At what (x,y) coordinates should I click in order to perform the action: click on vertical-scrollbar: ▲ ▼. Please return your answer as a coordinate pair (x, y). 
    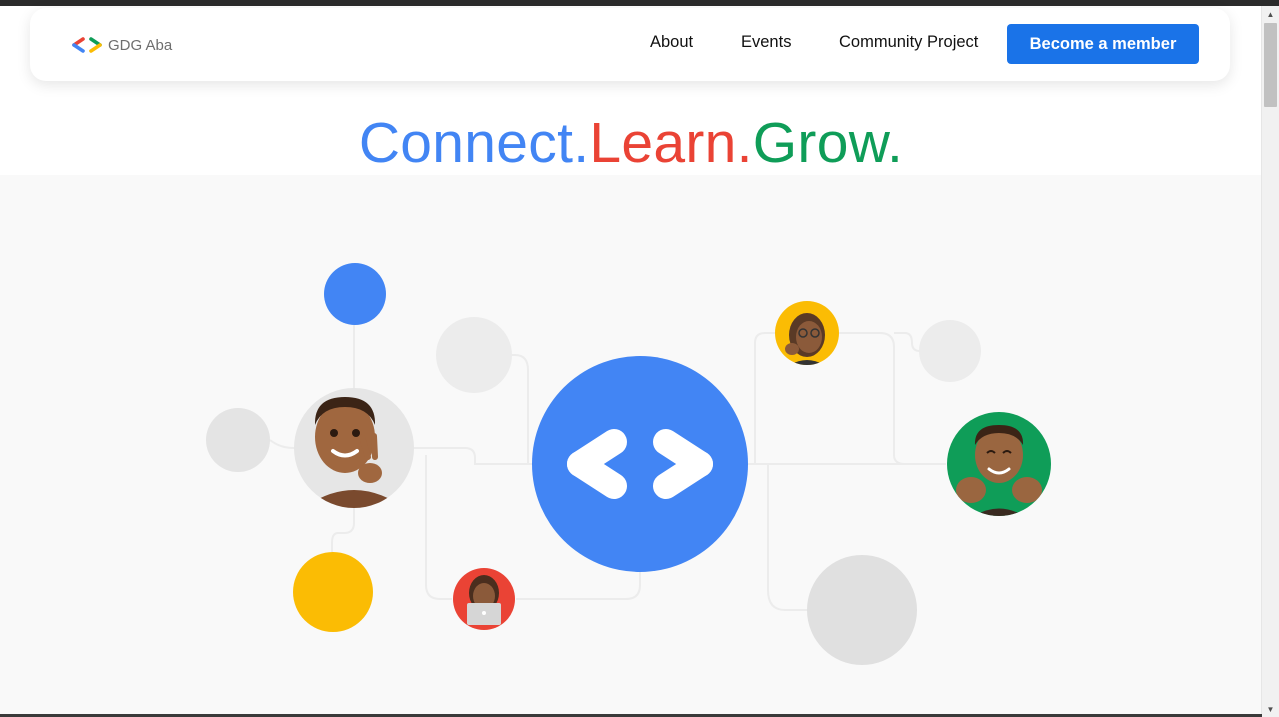
    Looking at the image, I should click on (1270, 361).